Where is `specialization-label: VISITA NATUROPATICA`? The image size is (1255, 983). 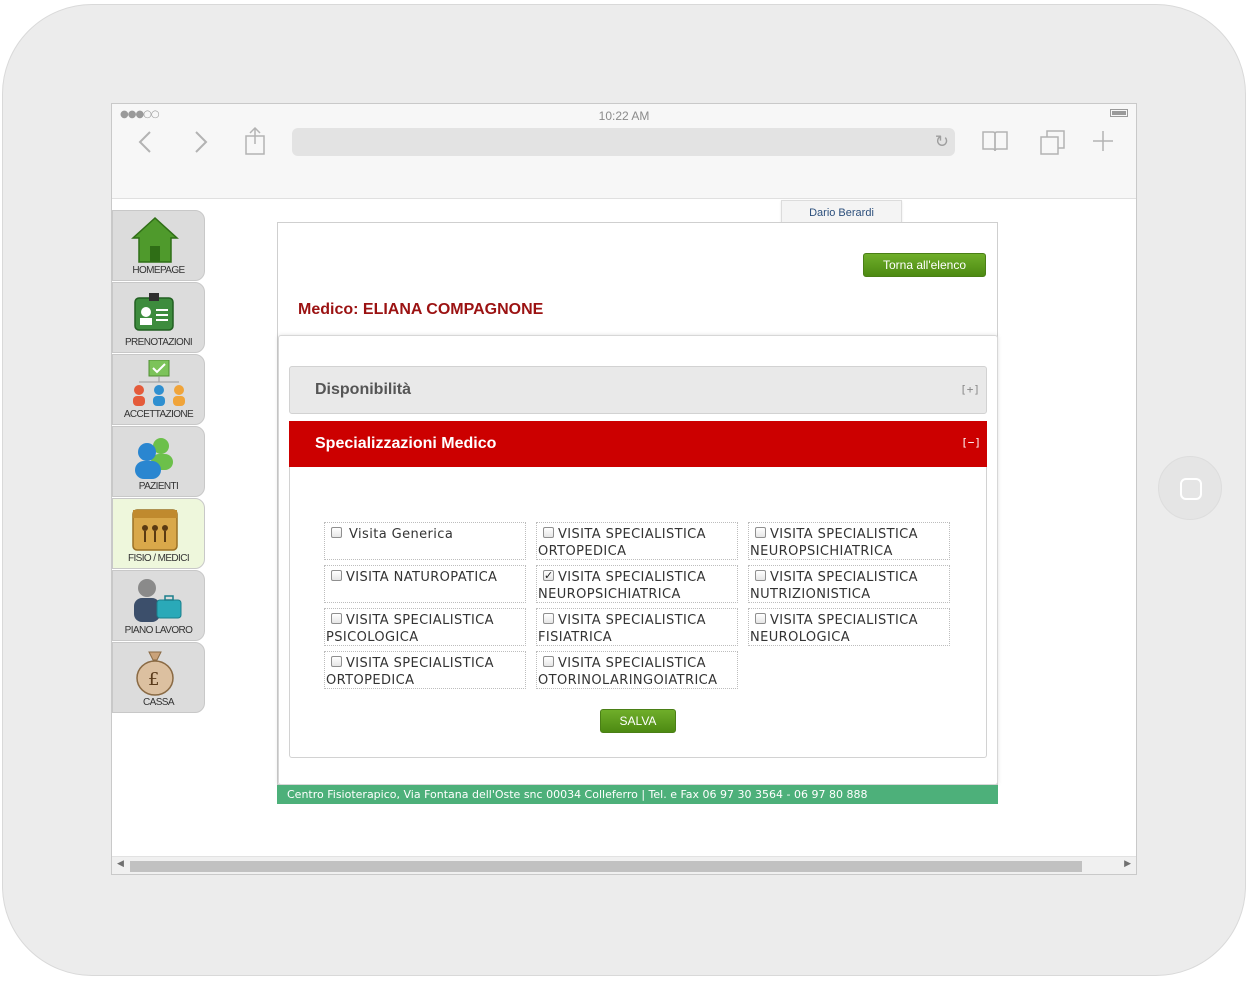
specialization-label: VISITA NATUROPATICA is located at coordinates (422, 577).